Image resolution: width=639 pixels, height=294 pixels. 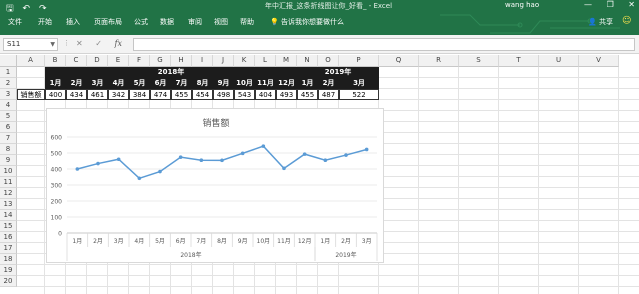 What do you see at coordinates (247, 22) in the screenshot?
I see `tab-help: 帮助` at bounding box center [247, 22].